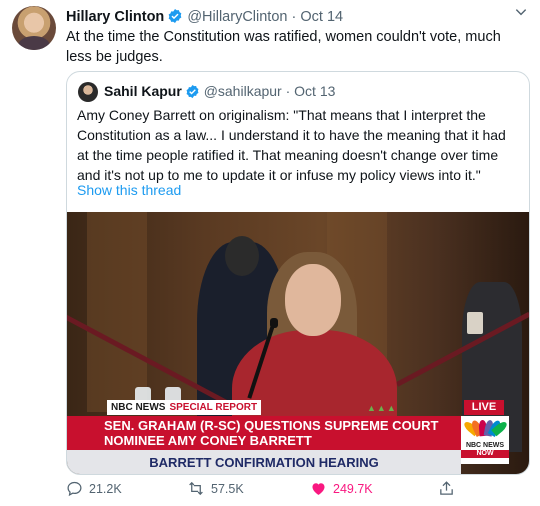 This screenshot has width=540, height=506. What do you see at coordinates (318, 488) in the screenshot?
I see `like-heart-icon` at bounding box center [318, 488].